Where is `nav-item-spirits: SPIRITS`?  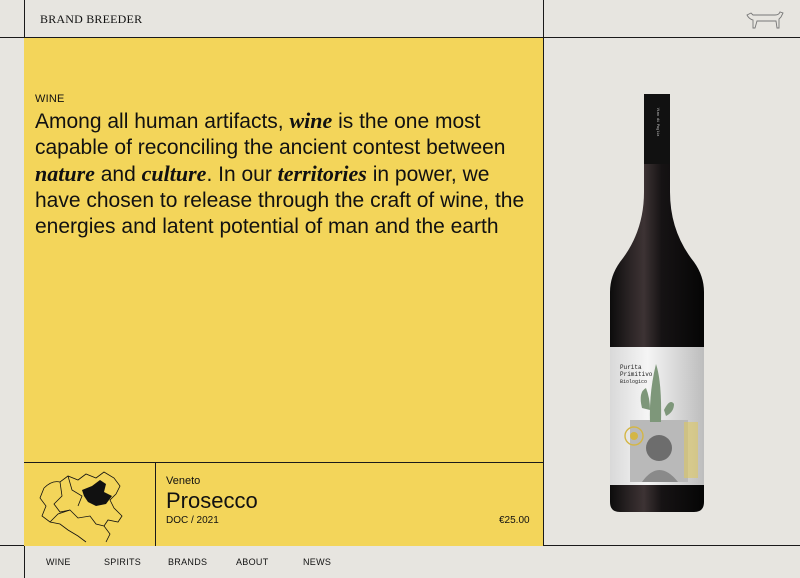
nav-item-spirits: SPIRITS is located at coordinates (122, 562).